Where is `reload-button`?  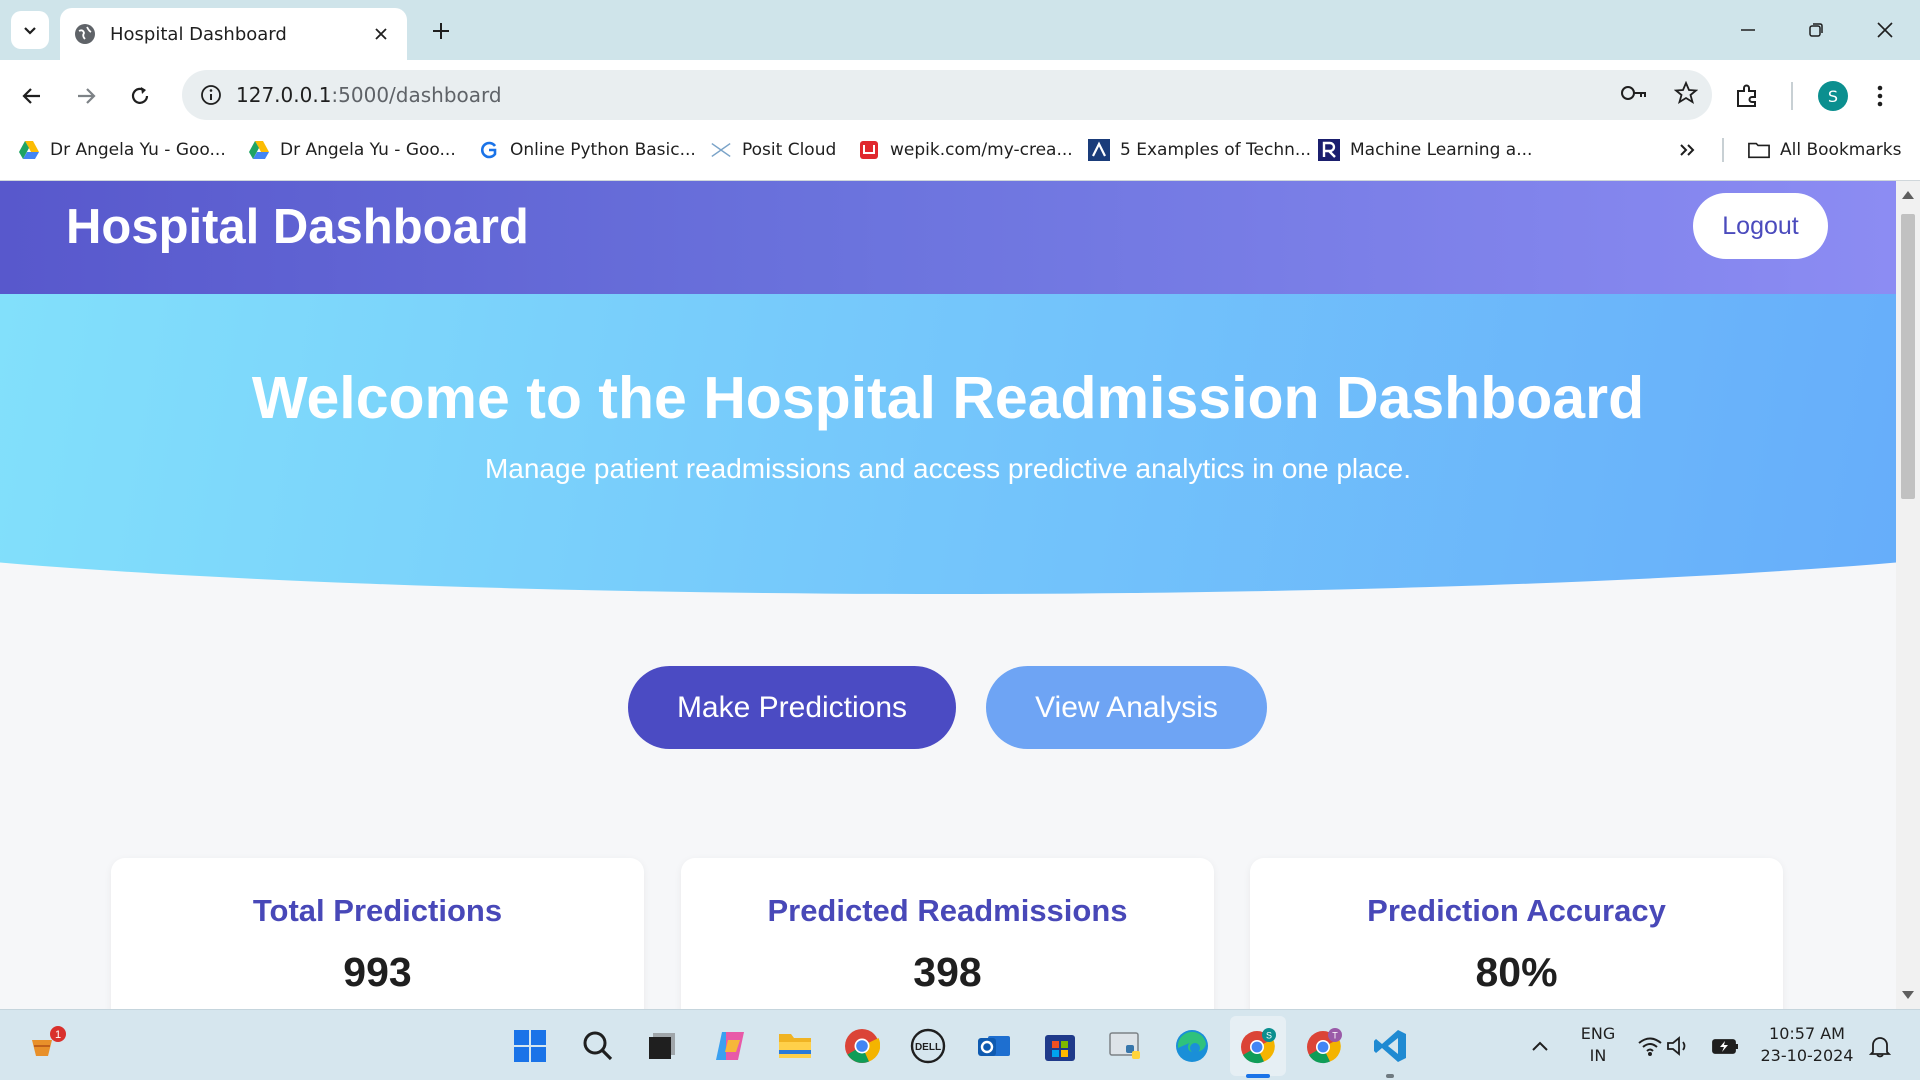
reload-button is located at coordinates (140, 96).